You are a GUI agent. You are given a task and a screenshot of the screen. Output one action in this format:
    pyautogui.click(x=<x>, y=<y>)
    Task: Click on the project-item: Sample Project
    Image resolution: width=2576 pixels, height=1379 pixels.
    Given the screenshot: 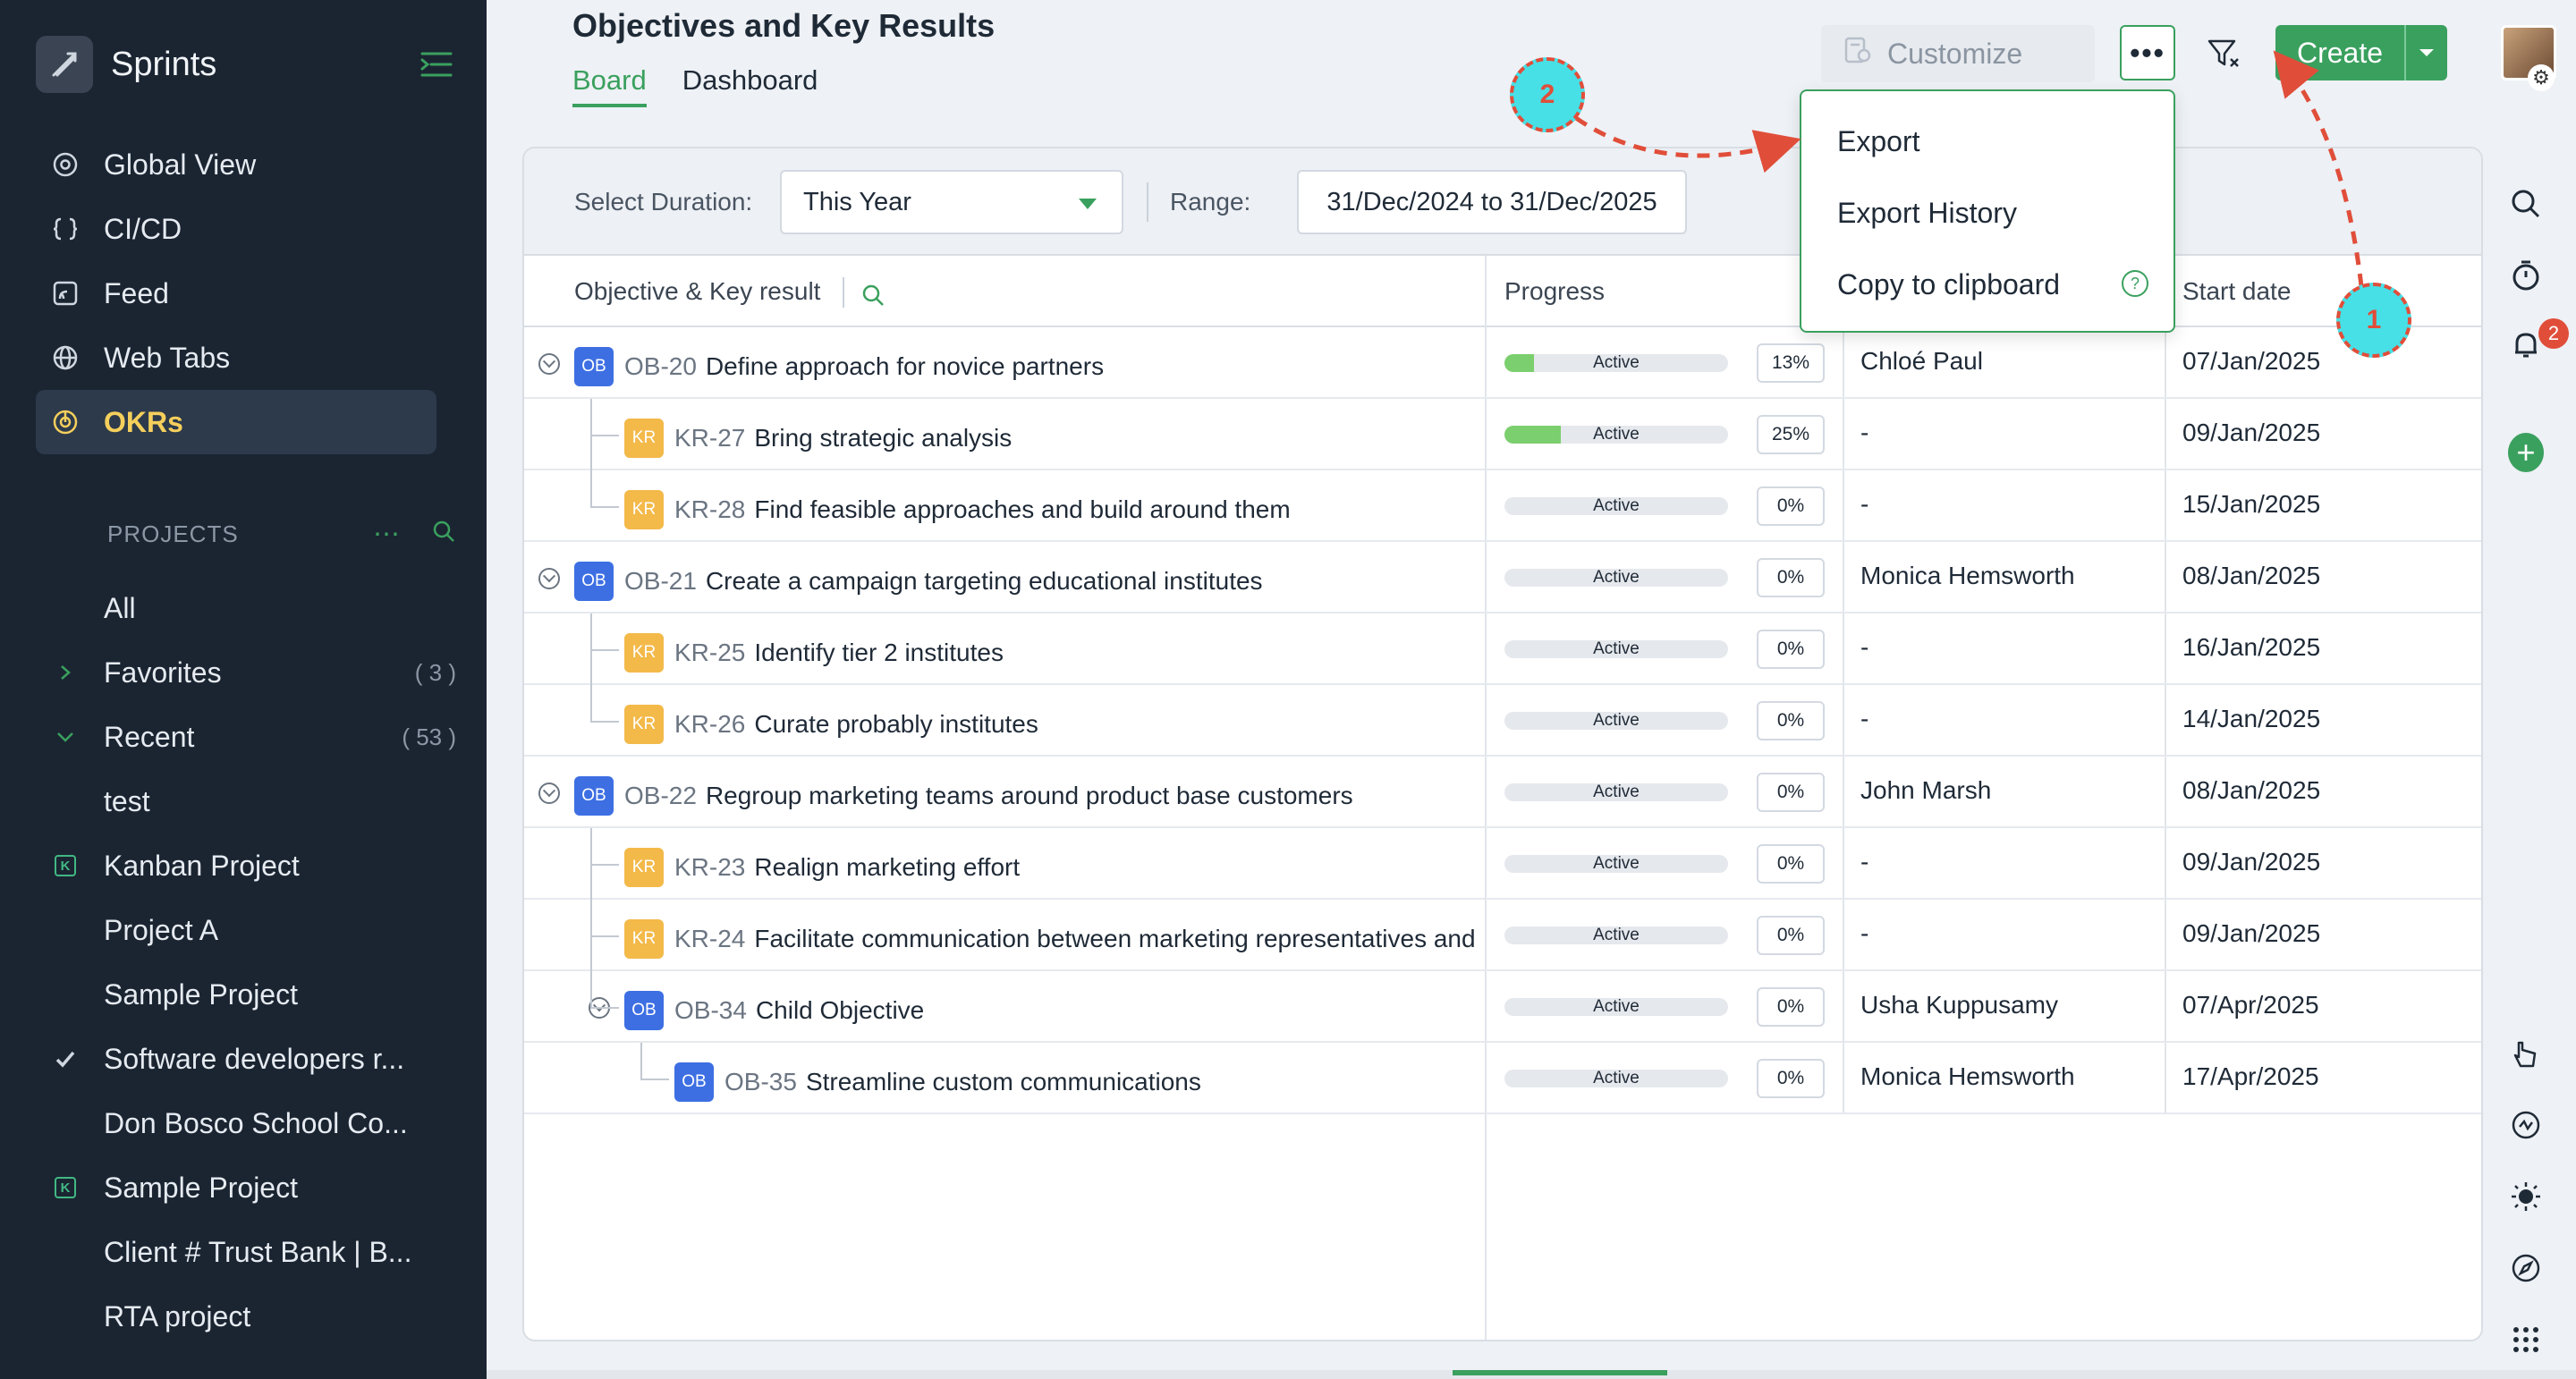 What is the action you would take?
    pyautogui.click(x=246, y=994)
    